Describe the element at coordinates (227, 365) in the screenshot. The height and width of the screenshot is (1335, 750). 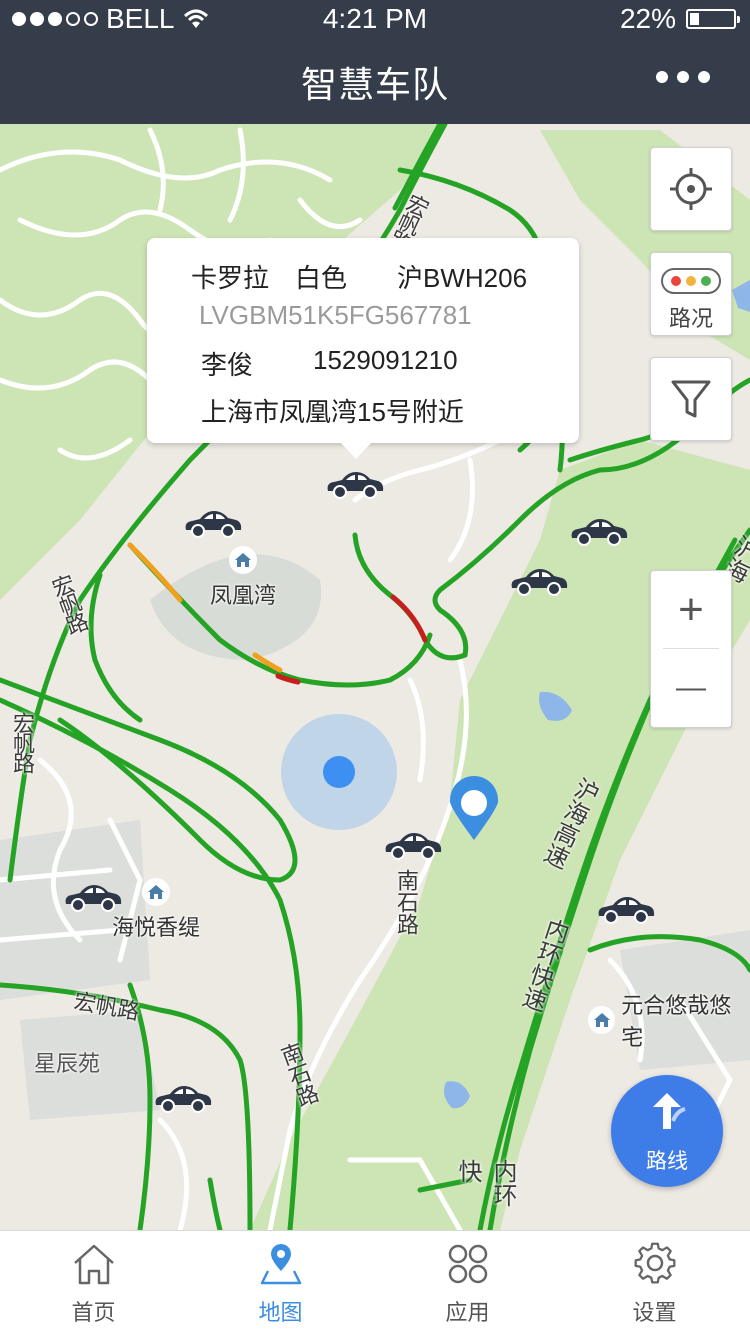
I see `driver-name: 李俊` at that location.